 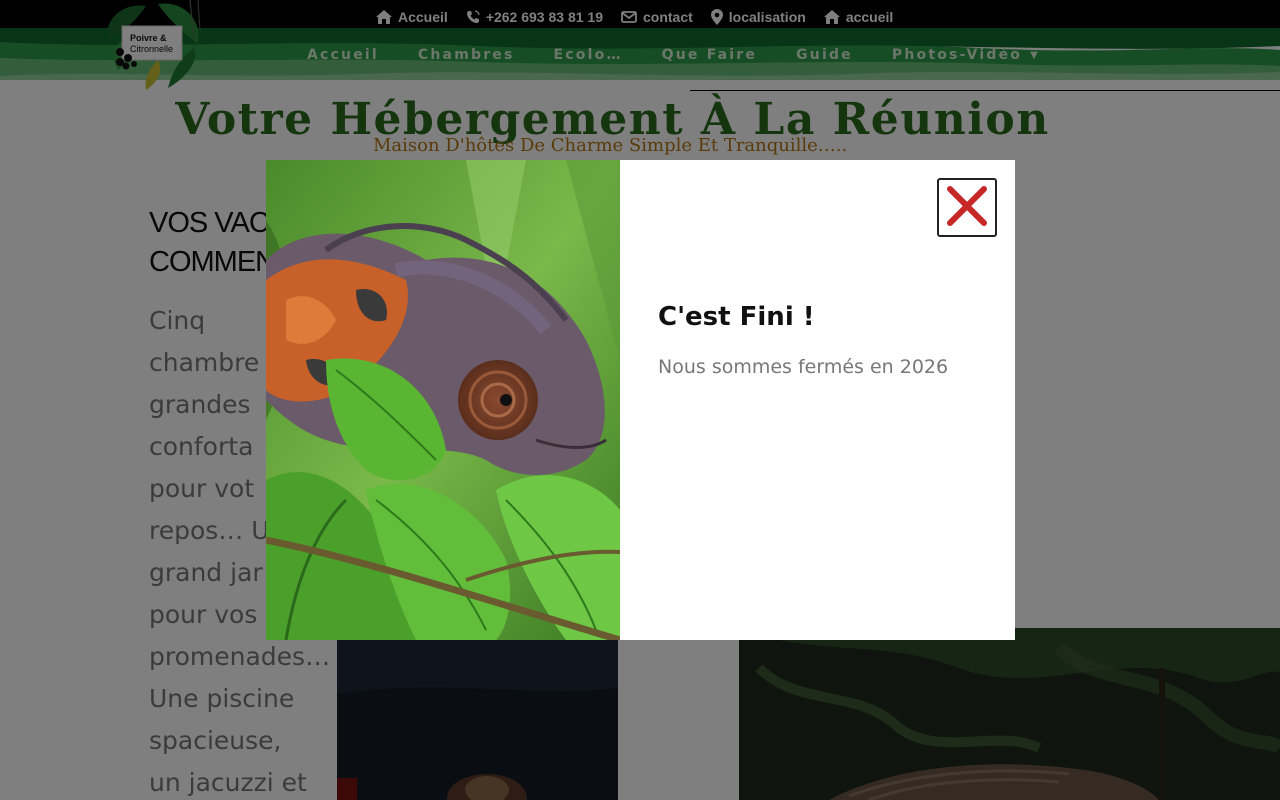 What do you see at coordinates (736, 317) in the screenshot?
I see `modal-title: C'est Fini !` at bounding box center [736, 317].